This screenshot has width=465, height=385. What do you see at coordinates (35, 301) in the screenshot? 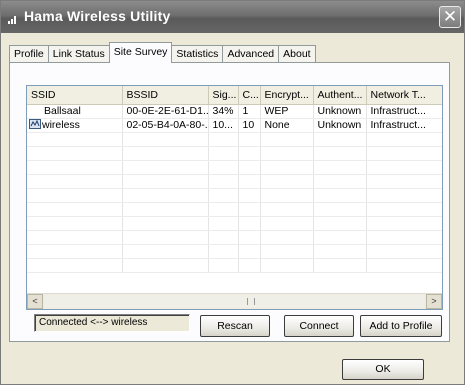
I see `scroll-left-button: <` at bounding box center [35, 301].